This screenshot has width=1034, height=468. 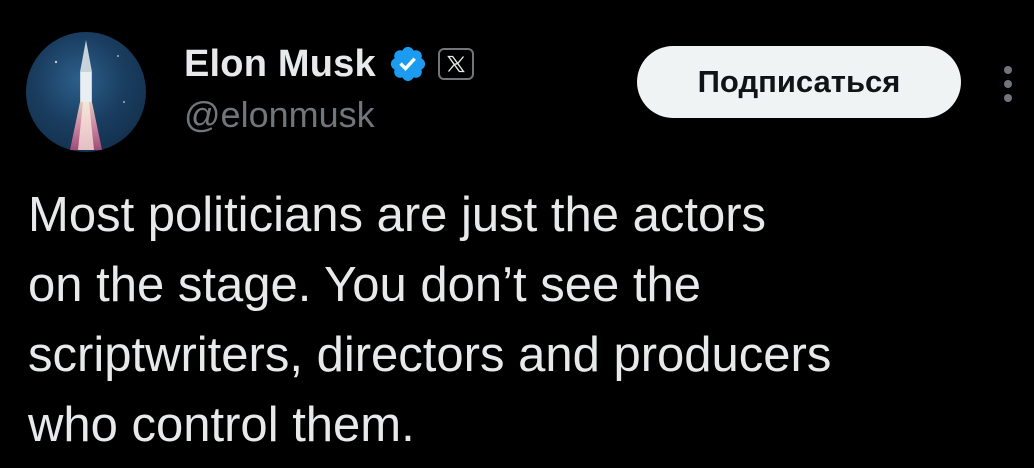 What do you see at coordinates (280, 64) in the screenshot?
I see `author-display-name: Elon Musk` at bounding box center [280, 64].